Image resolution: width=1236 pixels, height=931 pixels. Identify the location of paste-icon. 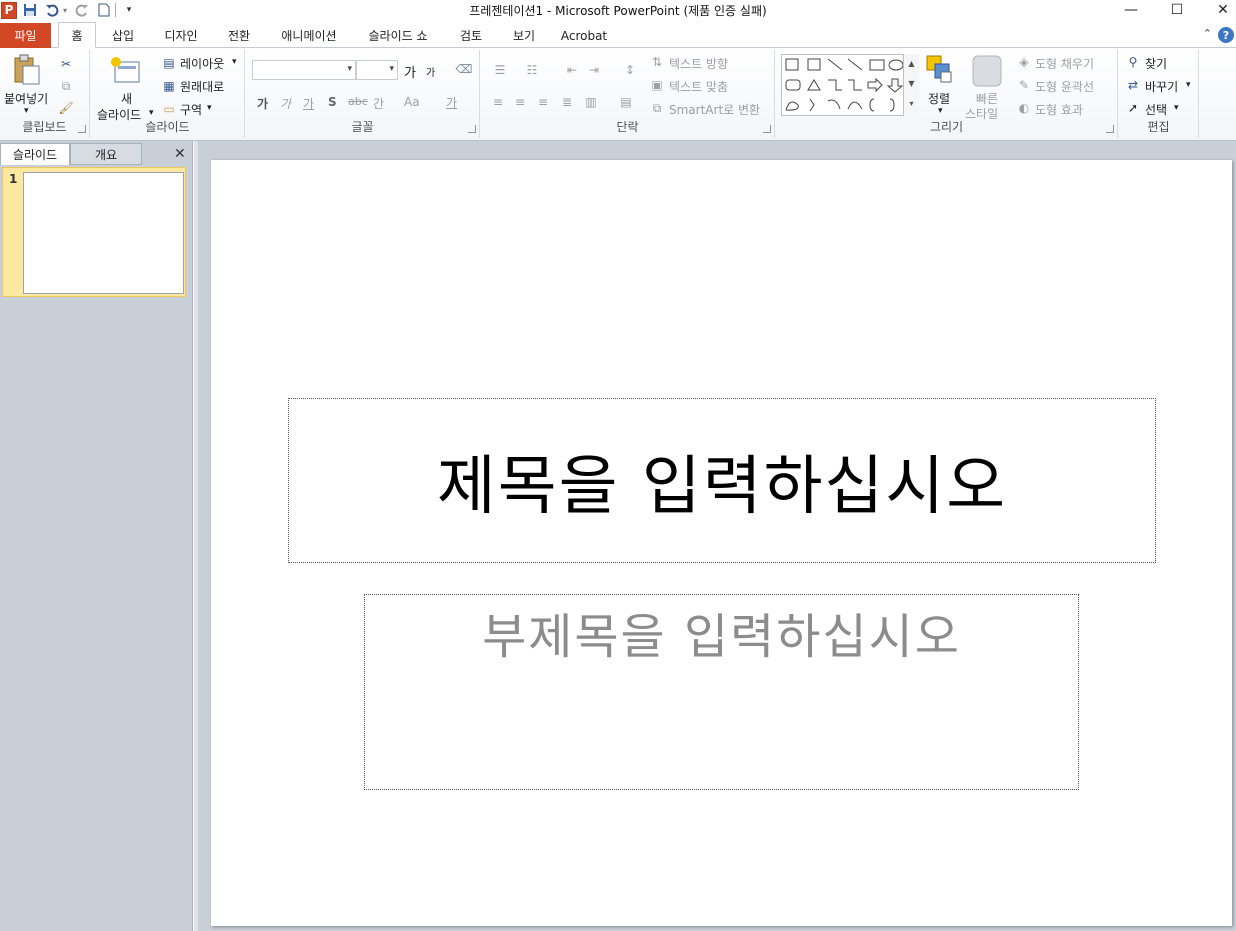
(27, 70).